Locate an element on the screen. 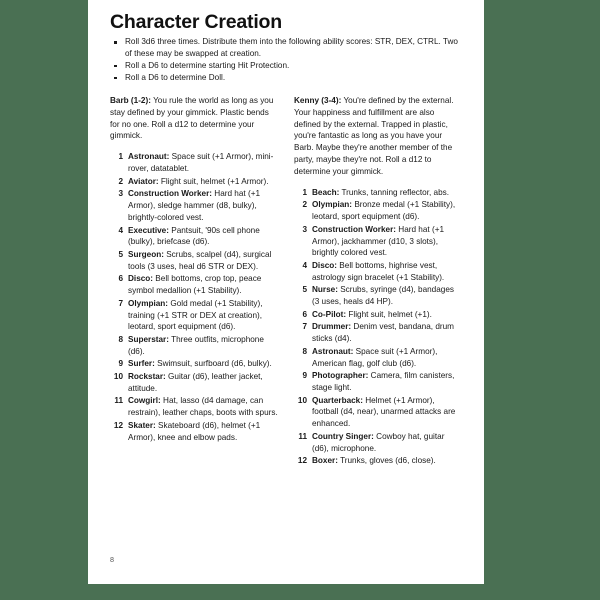  gimmick-name: Boxer: is located at coordinates (325, 461).